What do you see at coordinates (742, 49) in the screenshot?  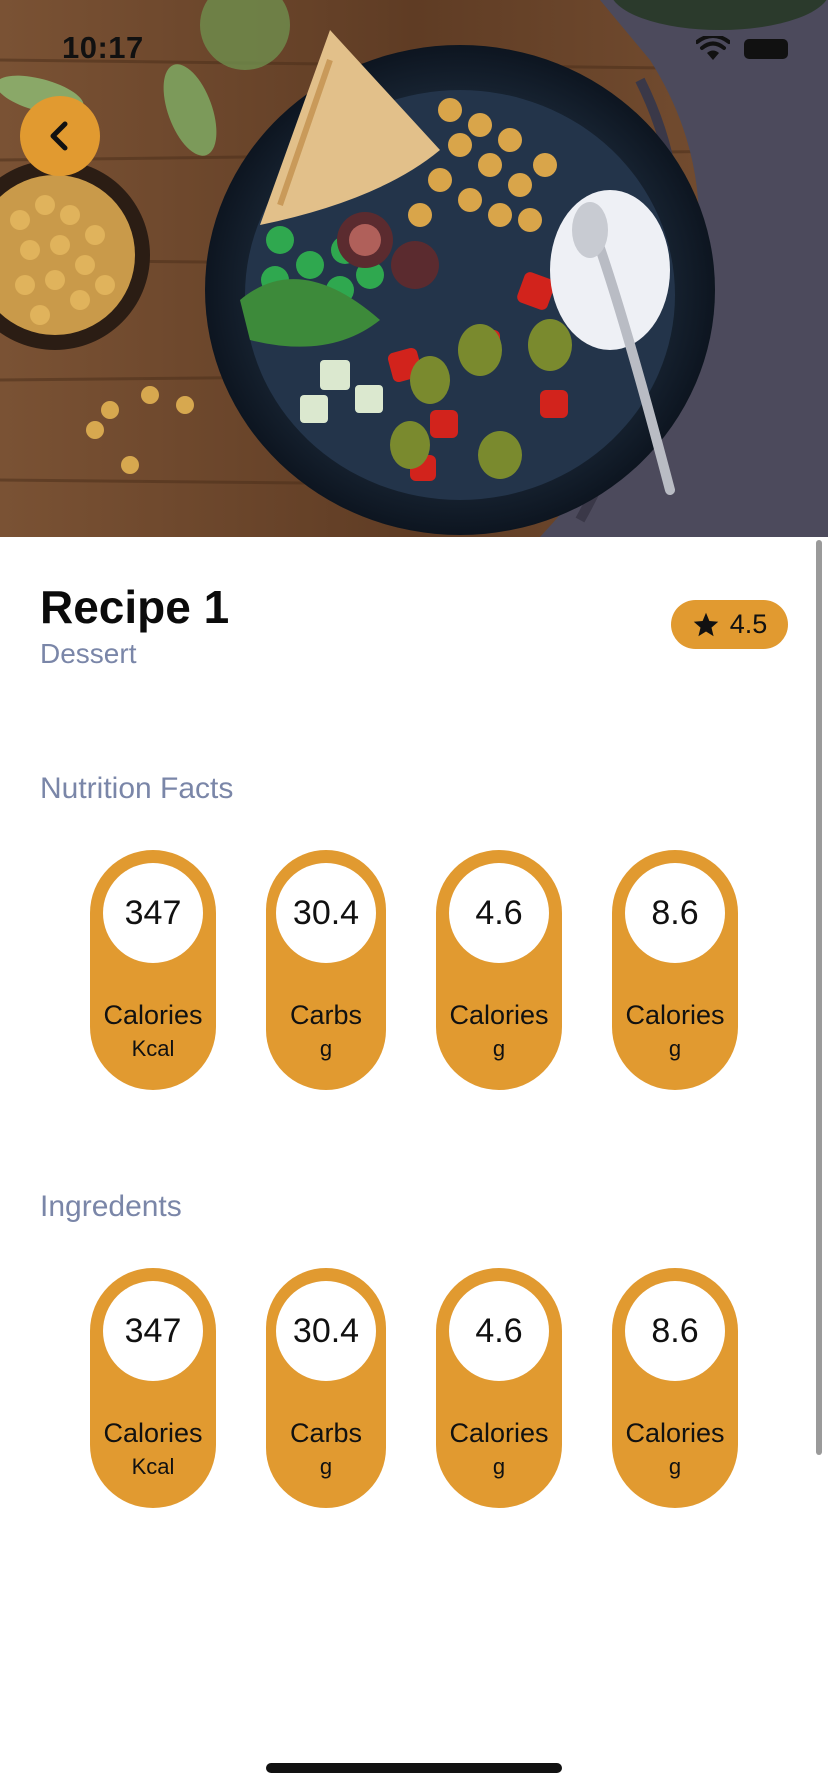 I see `status-icons` at bounding box center [742, 49].